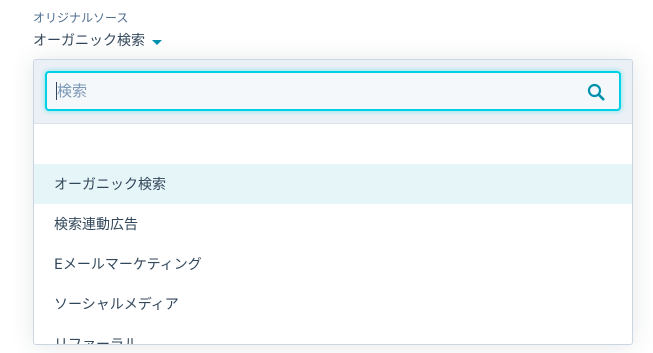 The width and height of the screenshot is (653, 353). I want to click on option-email-marketing: Eメールマーケティング, so click(333, 264).